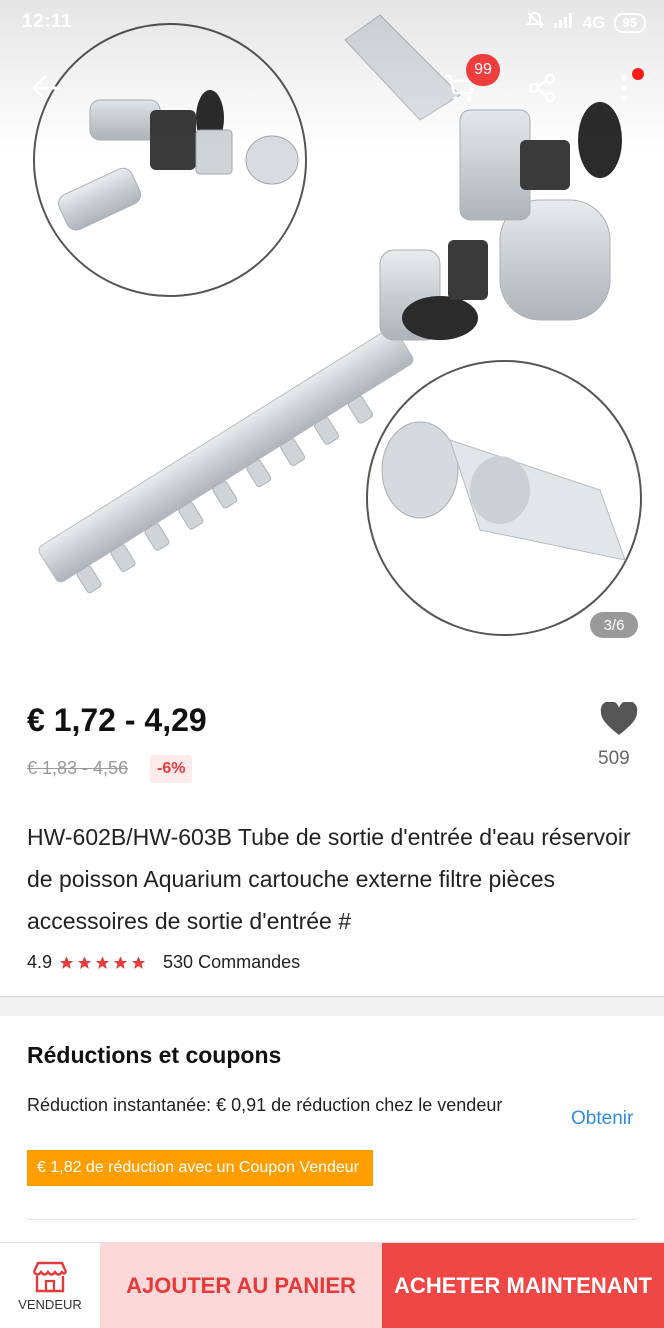  I want to click on heart-icon, so click(619, 718).